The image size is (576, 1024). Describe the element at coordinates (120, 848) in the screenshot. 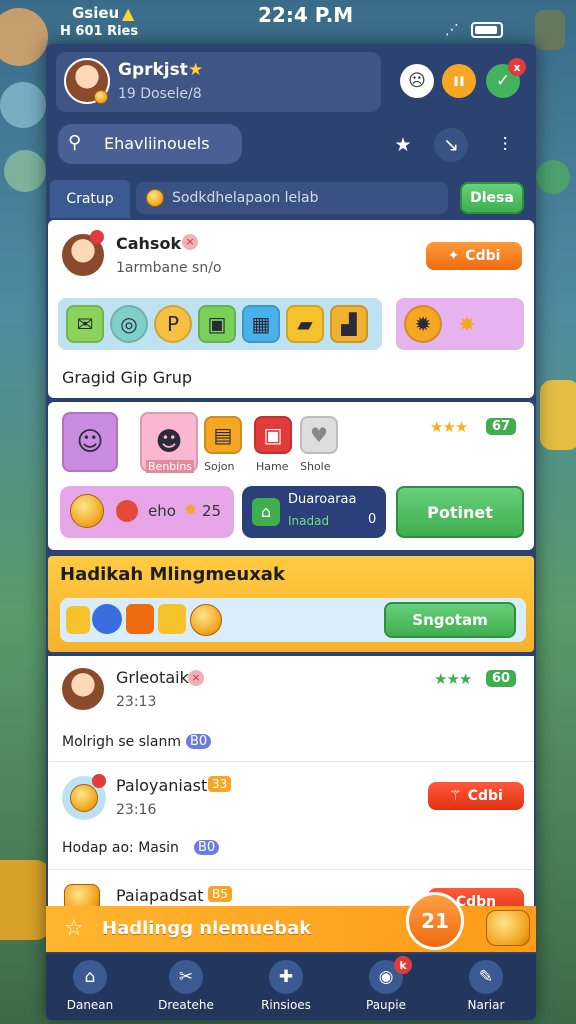

I see `list-item-desc: Hodap ao: Masin` at that location.